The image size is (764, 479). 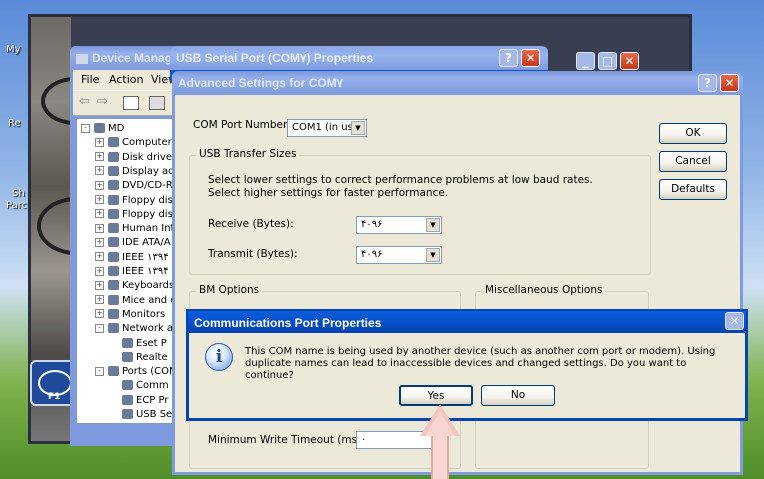 What do you see at coordinates (292, 440) in the screenshot?
I see `min-write-timeout-label: Minimum Write Timeout (msec):` at bounding box center [292, 440].